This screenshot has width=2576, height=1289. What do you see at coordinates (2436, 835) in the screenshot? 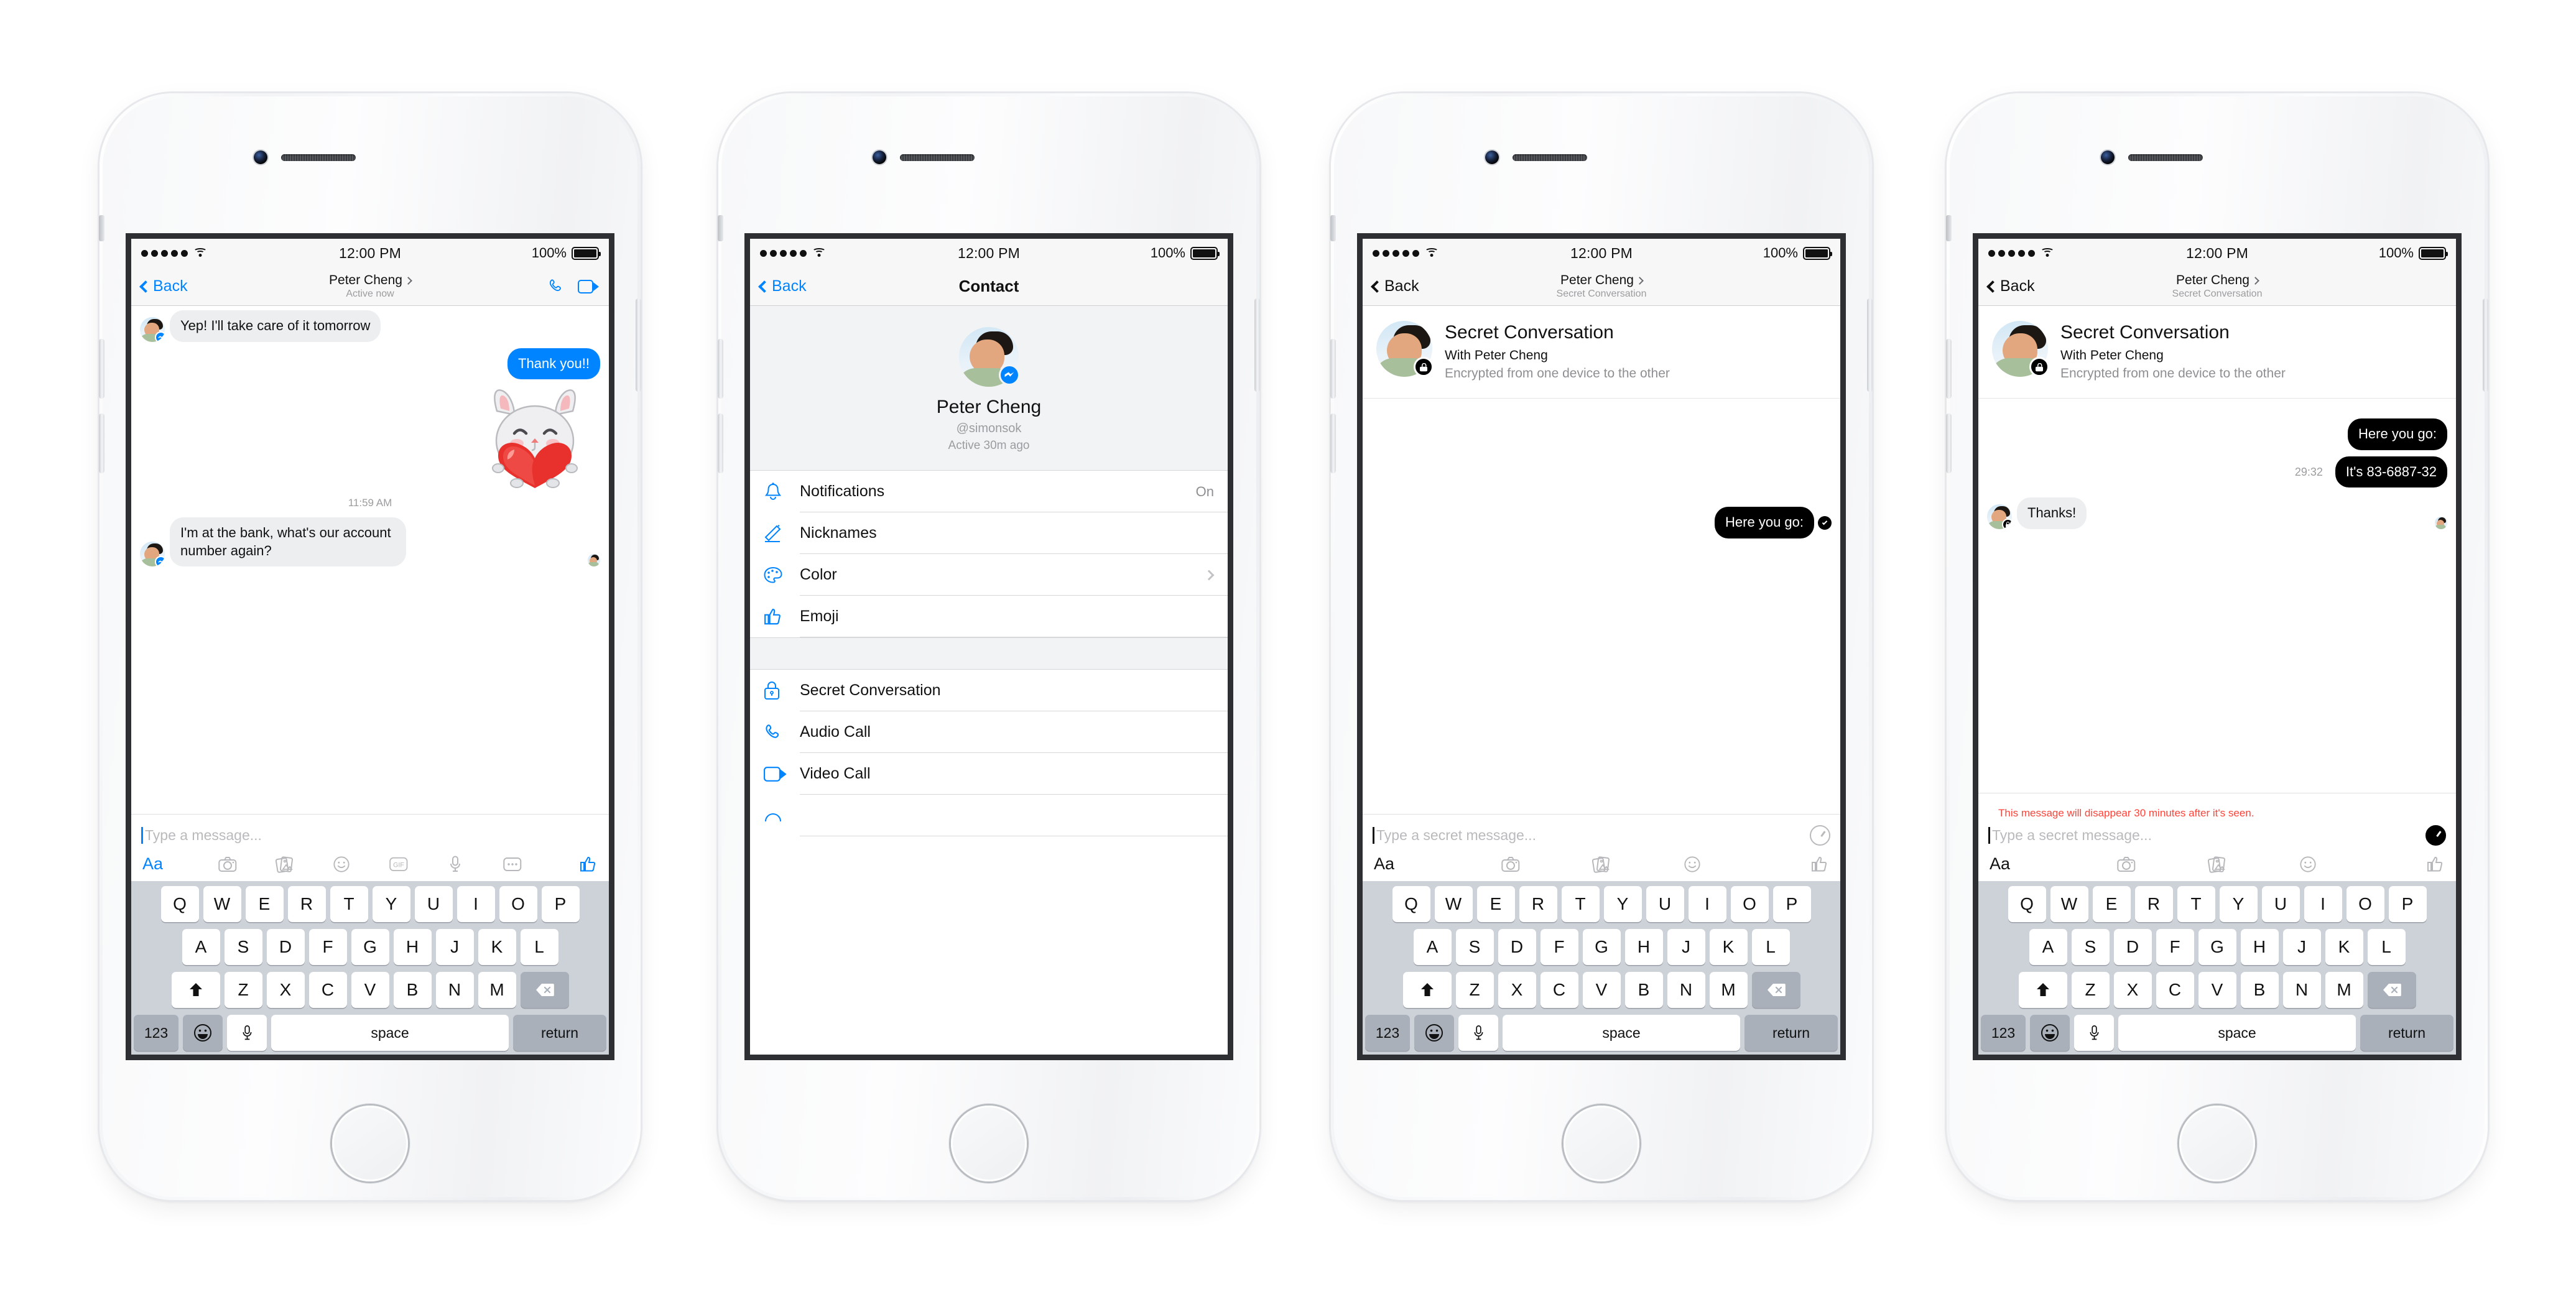
I see `timer-icon-active` at bounding box center [2436, 835].